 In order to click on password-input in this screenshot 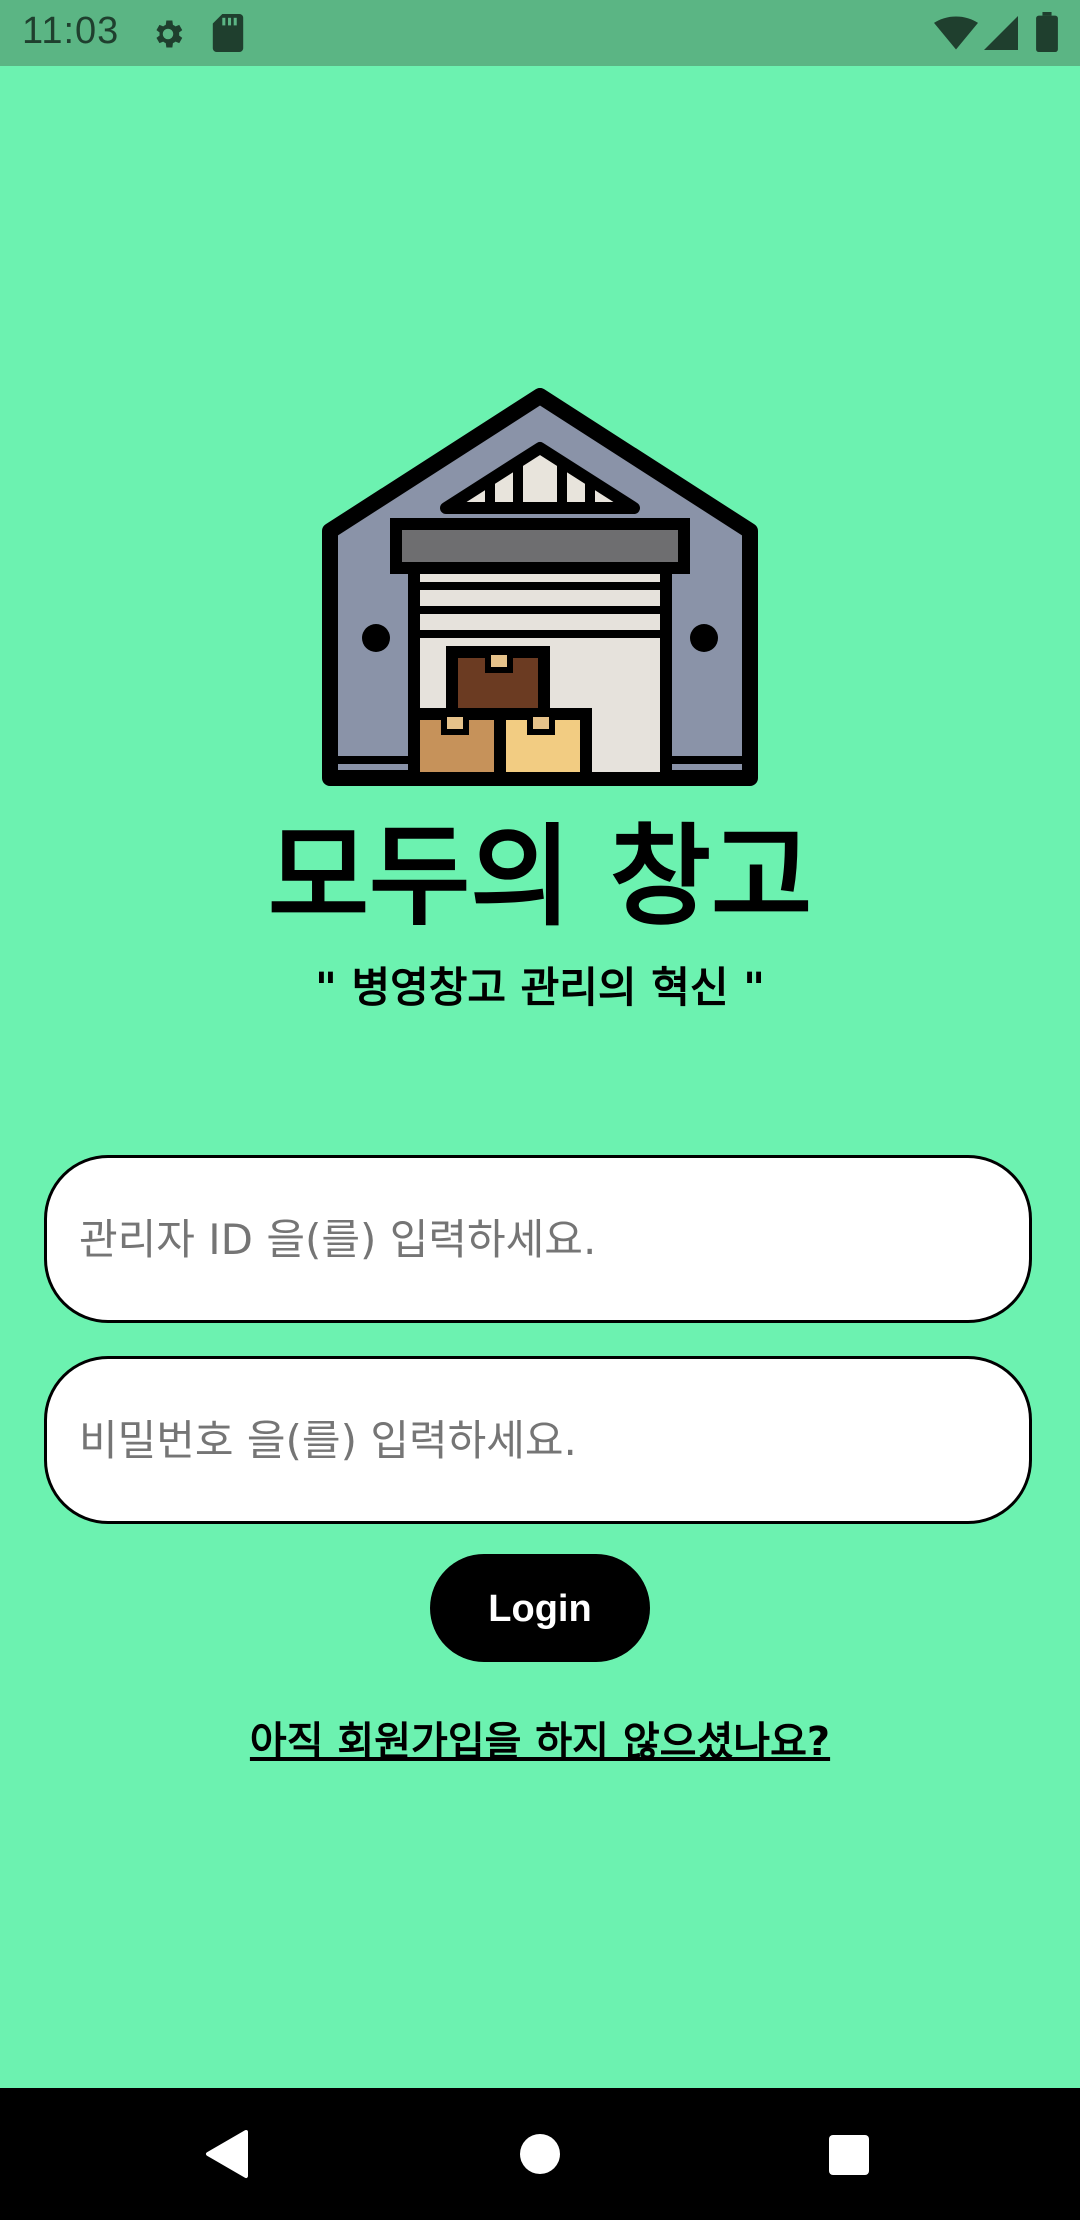, I will do `click(539, 1440)`.